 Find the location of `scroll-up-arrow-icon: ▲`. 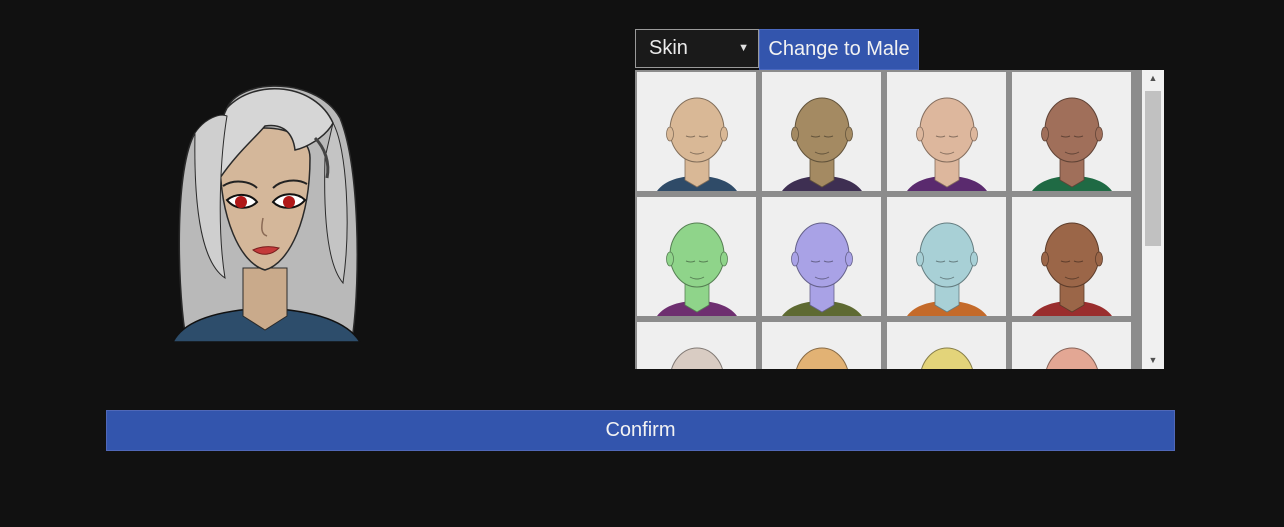

scroll-up-arrow-icon: ▲ is located at coordinates (1153, 78).